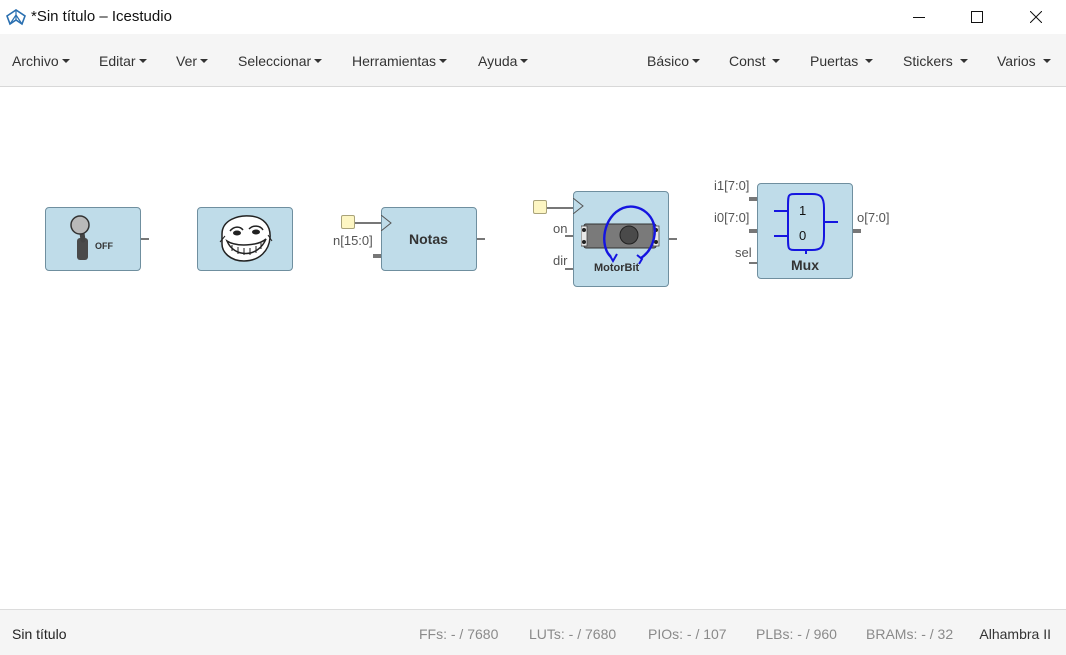  I want to click on status-pios: PIOs: - / 107, so click(687, 634).